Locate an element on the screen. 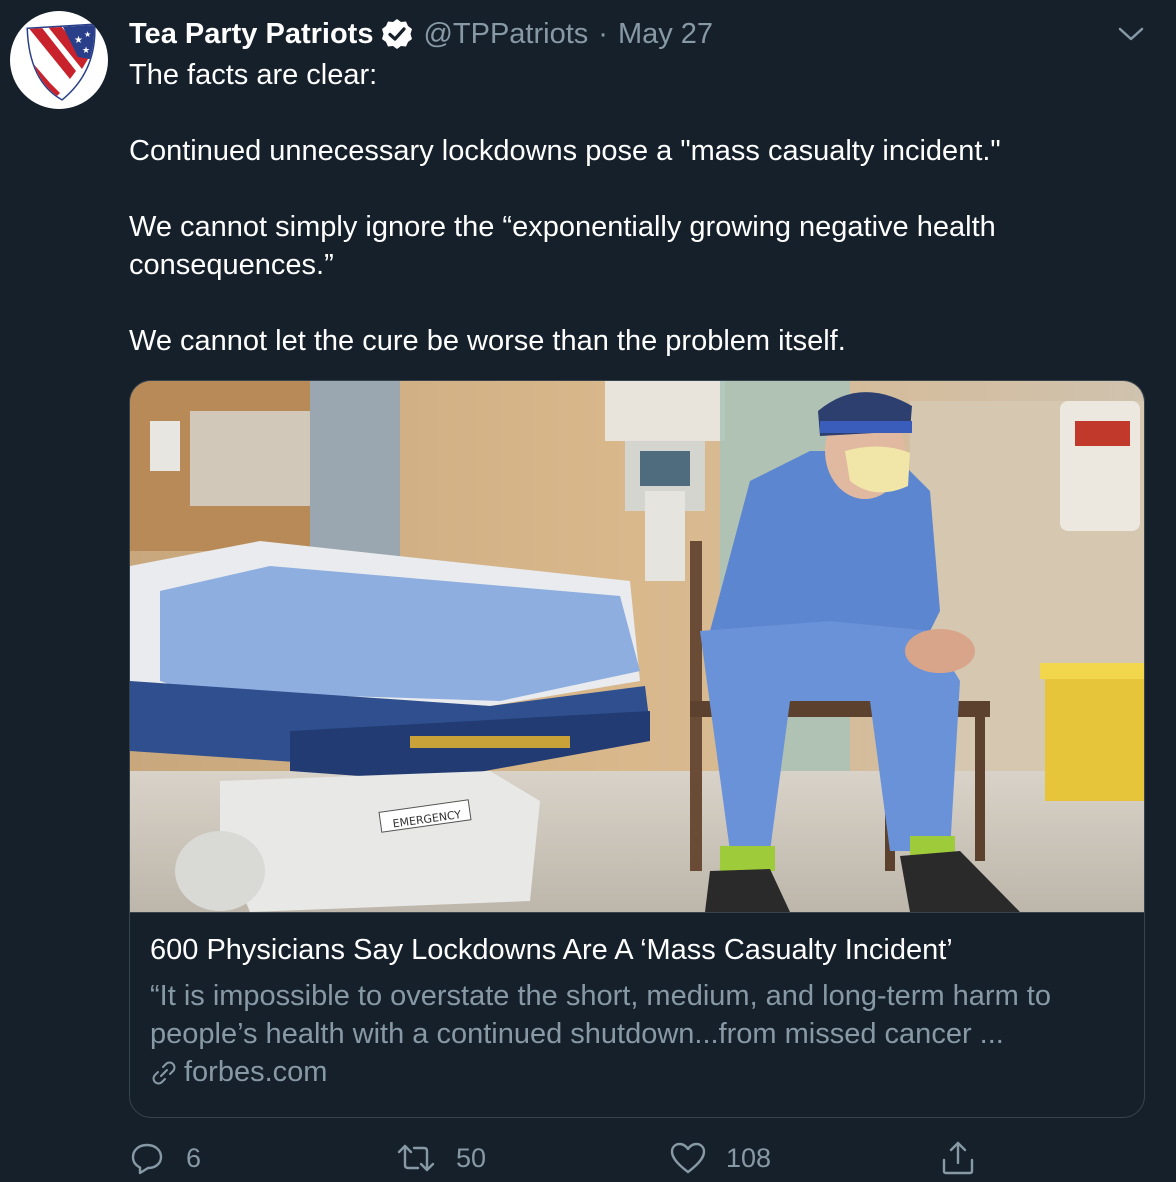 The width and height of the screenshot is (1176, 1182). chevron-down-icon is located at coordinates (1131, 34).